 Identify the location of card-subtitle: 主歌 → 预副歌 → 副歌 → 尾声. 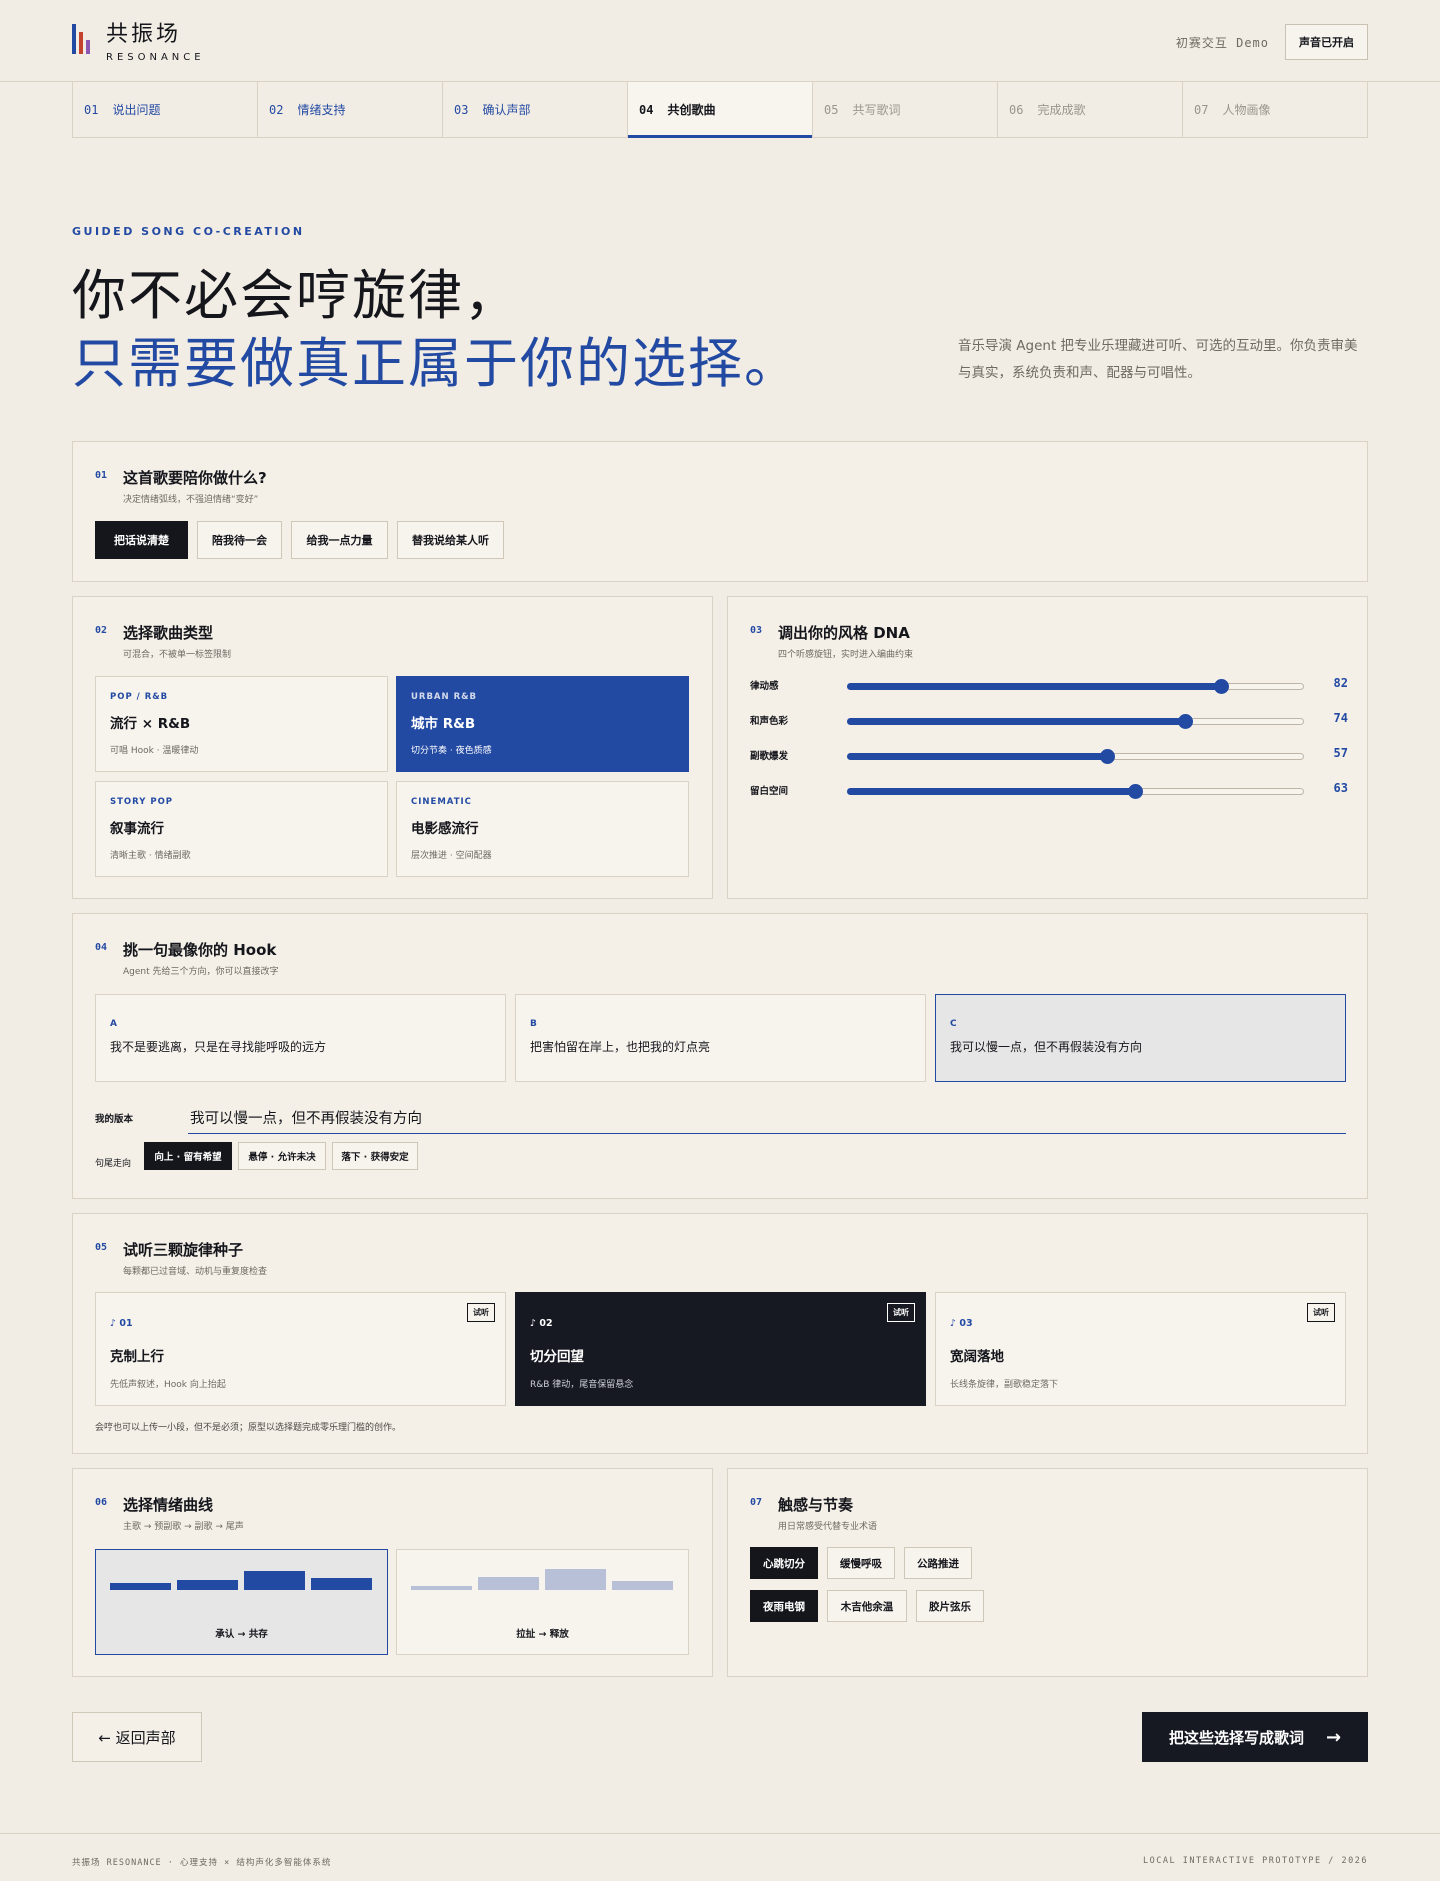
(183, 1527).